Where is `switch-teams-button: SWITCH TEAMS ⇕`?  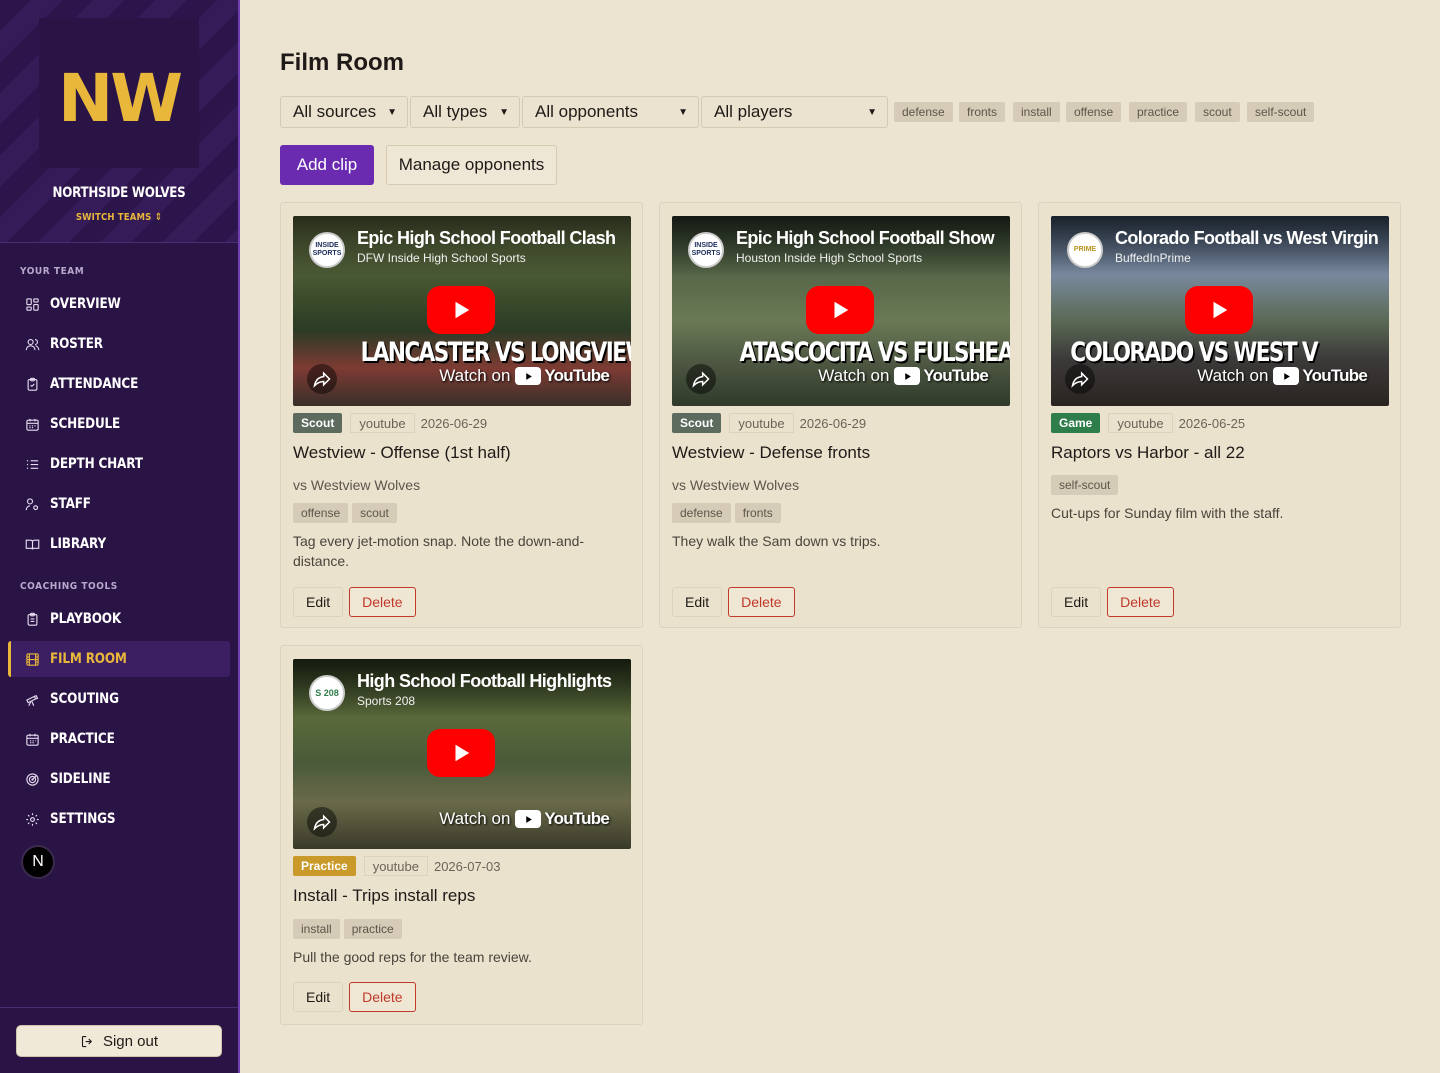 switch-teams-button: SWITCH TEAMS ⇕ is located at coordinates (119, 217).